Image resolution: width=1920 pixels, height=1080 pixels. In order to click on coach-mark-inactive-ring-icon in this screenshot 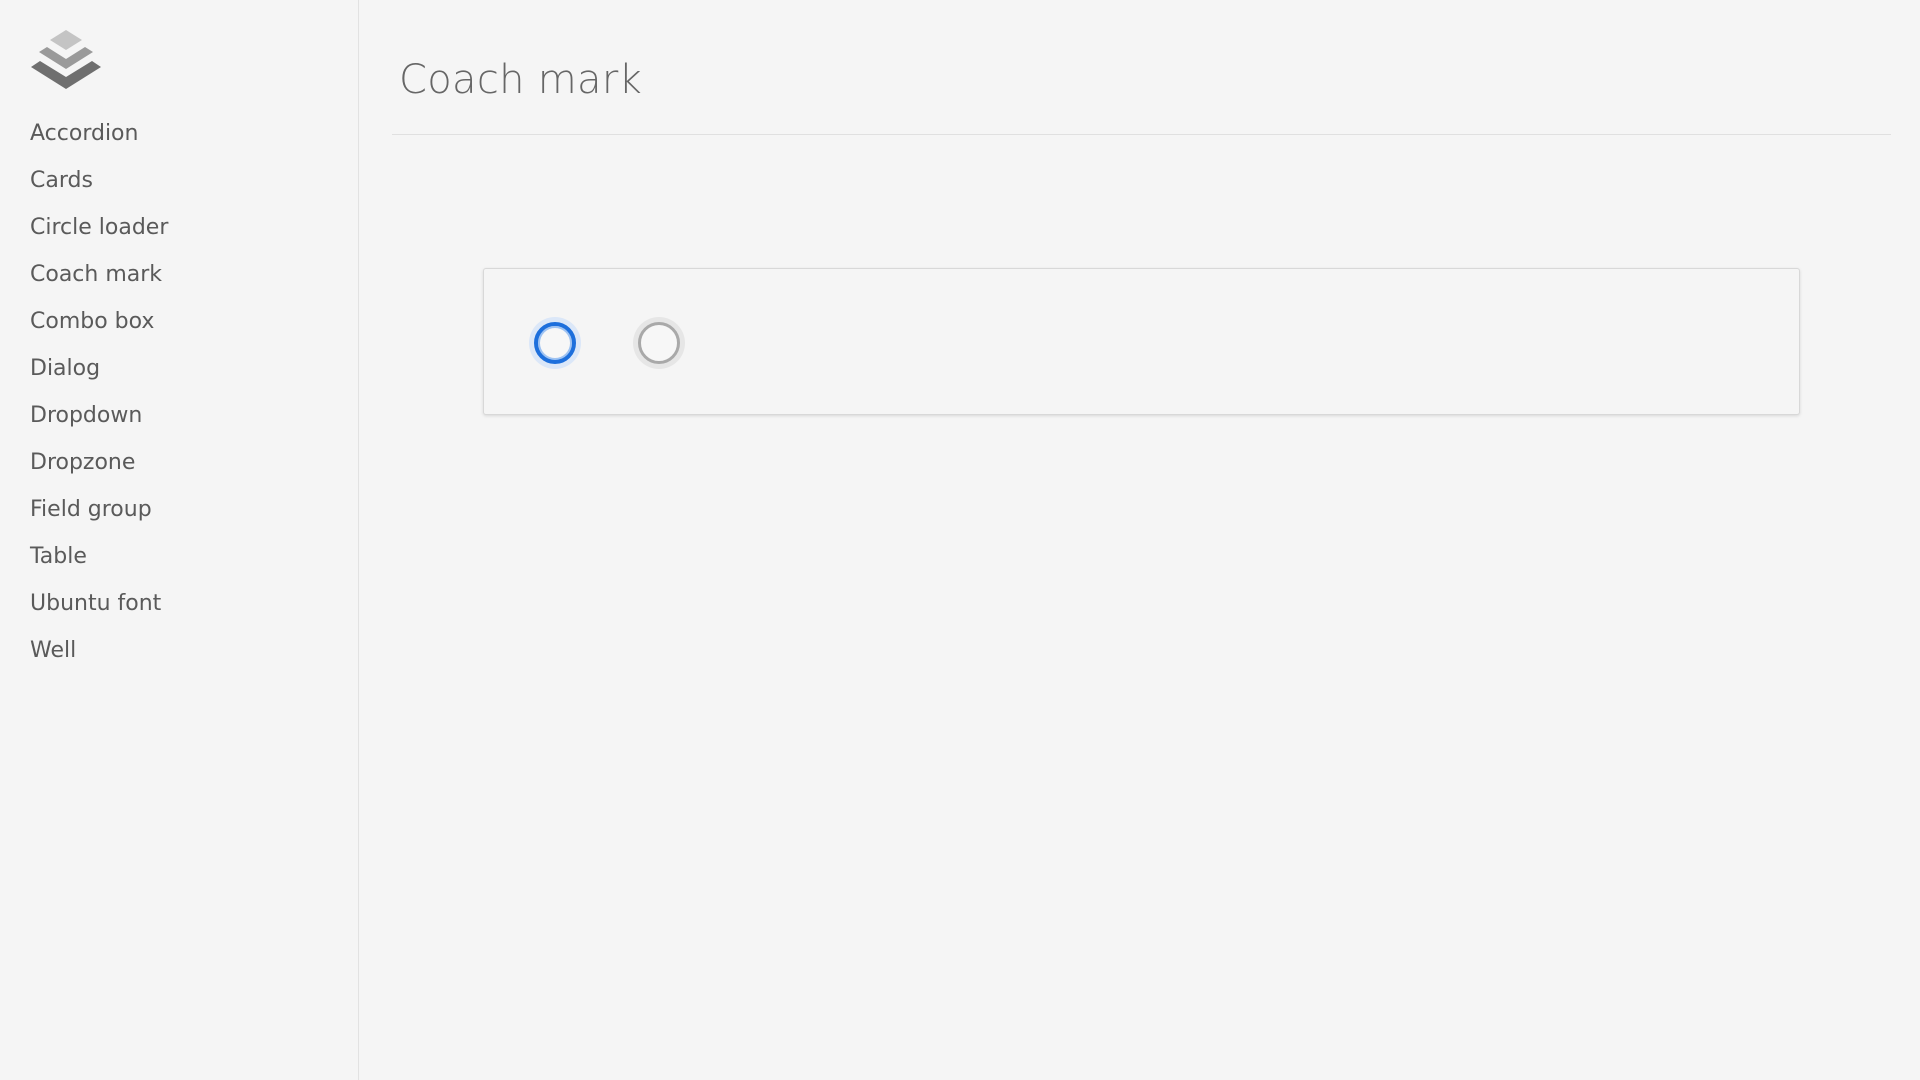, I will do `click(659, 343)`.